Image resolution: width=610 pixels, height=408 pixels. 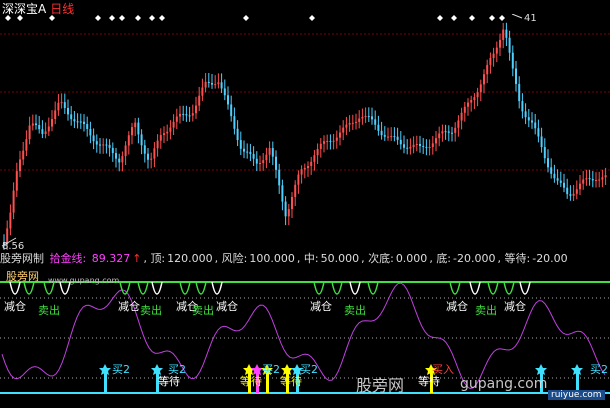 I want to click on url-watermark: www.gupang.com, so click(x=84, y=280).